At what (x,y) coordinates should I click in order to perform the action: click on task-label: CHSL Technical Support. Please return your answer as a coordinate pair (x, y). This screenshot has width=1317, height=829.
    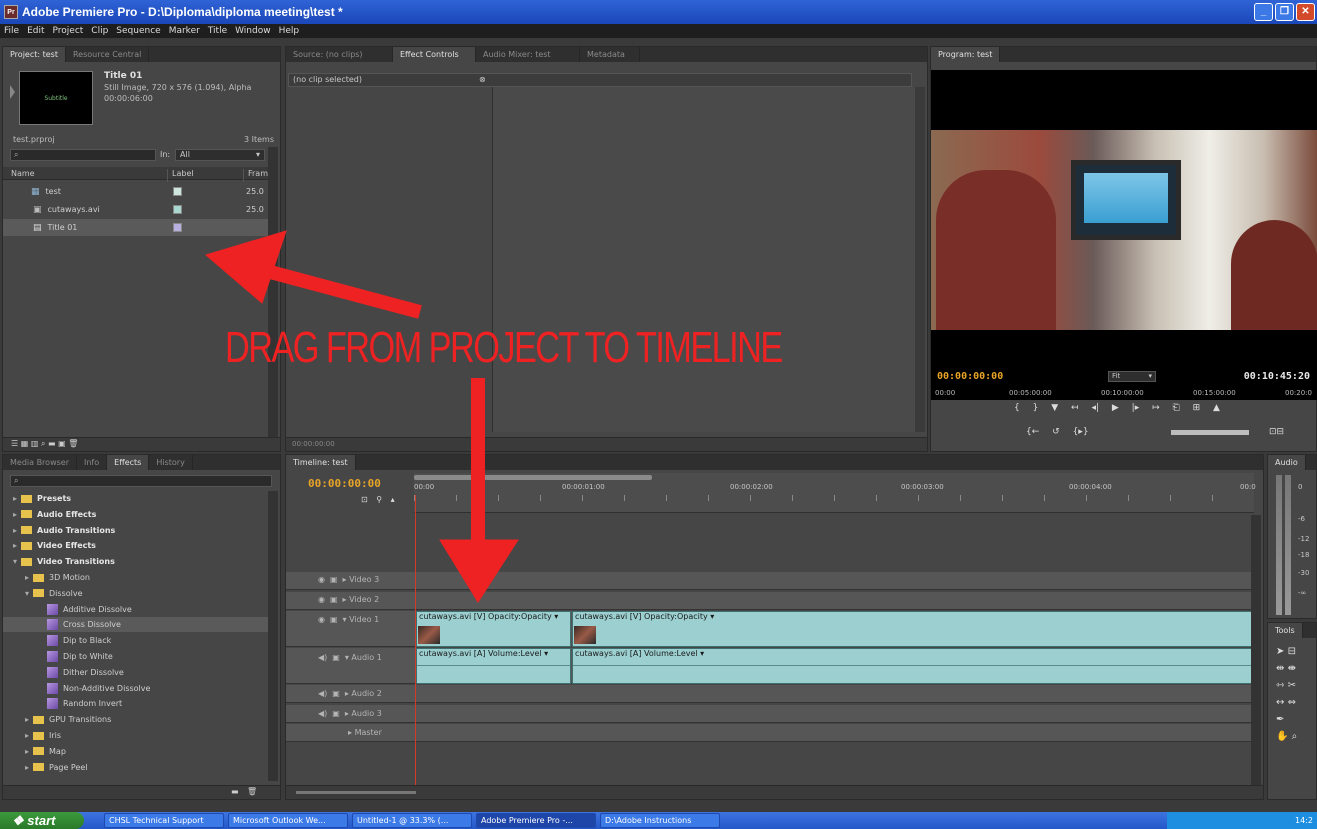
    Looking at the image, I should click on (156, 820).